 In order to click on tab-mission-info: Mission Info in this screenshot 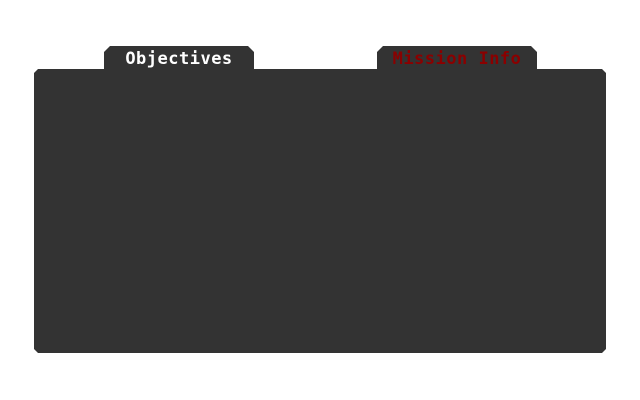, I will do `click(457, 59)`.